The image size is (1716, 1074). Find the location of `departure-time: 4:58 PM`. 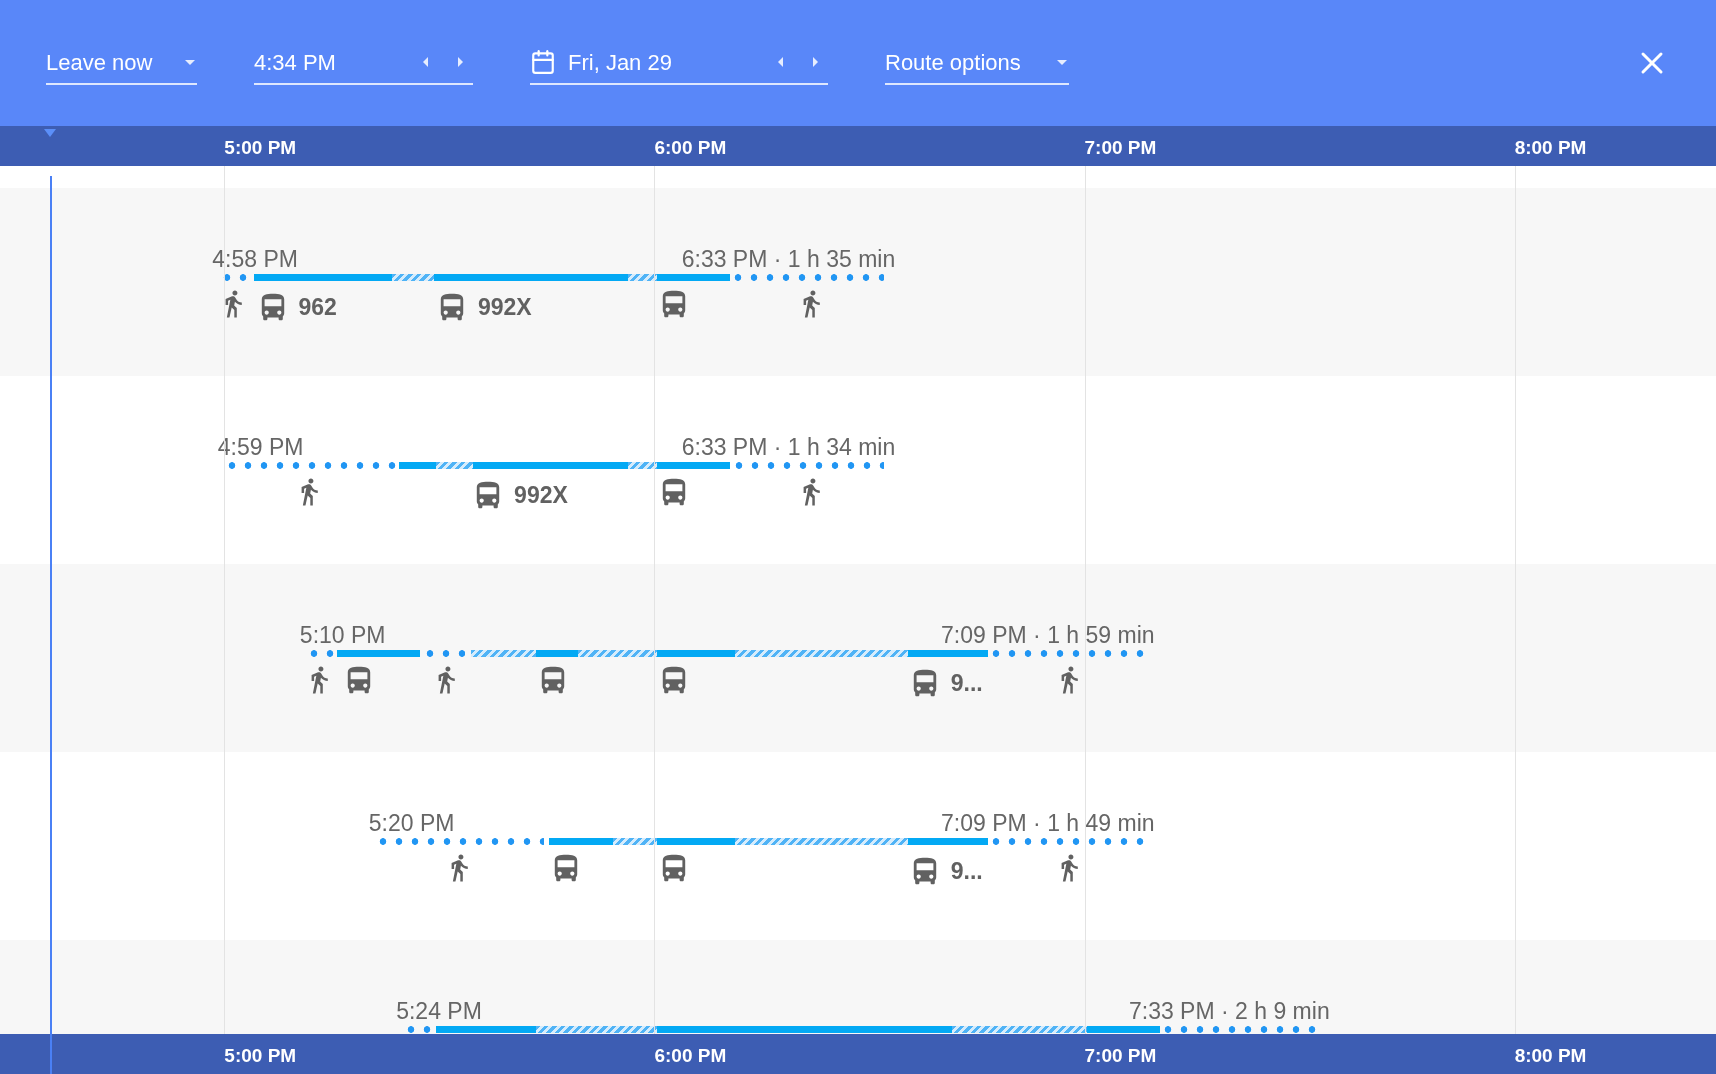

departure-time: 4:58 PM is located at coordinates (255, 259).